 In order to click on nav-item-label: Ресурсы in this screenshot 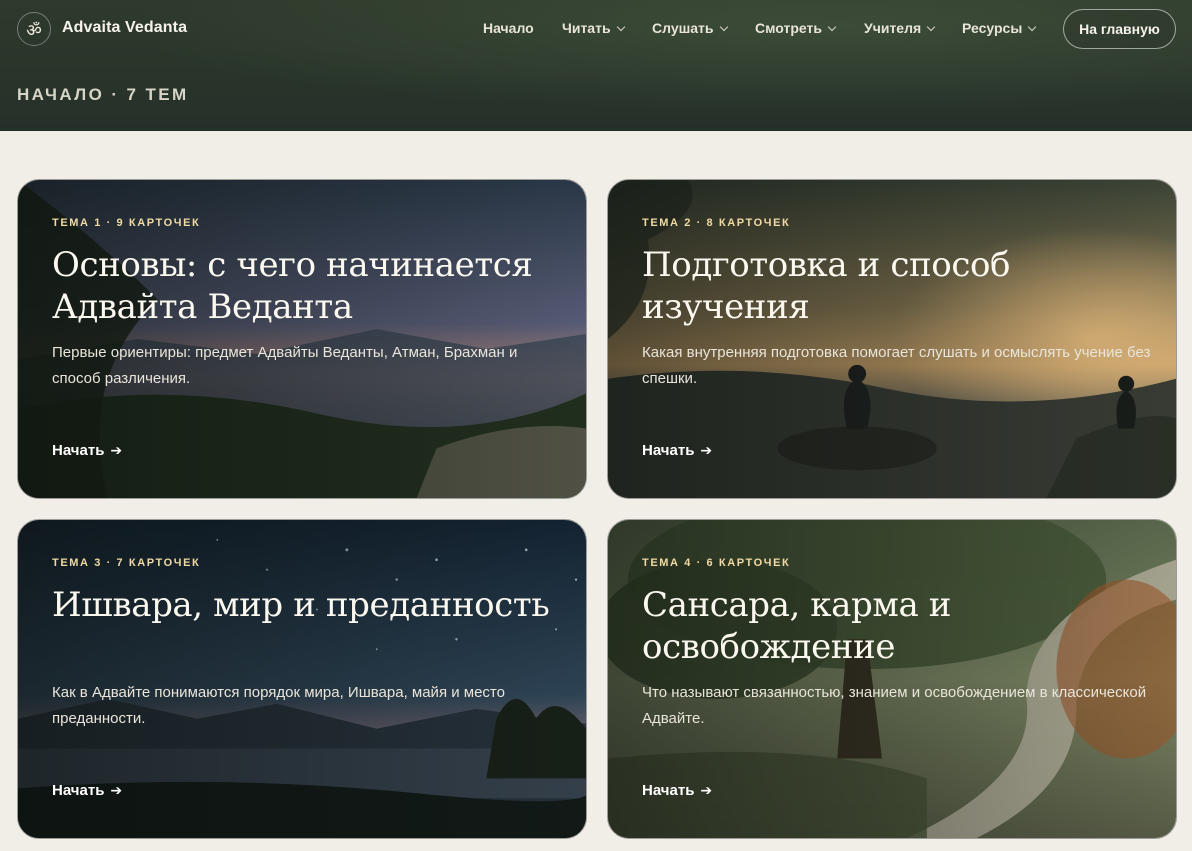, I will do `click(992, 28)`.